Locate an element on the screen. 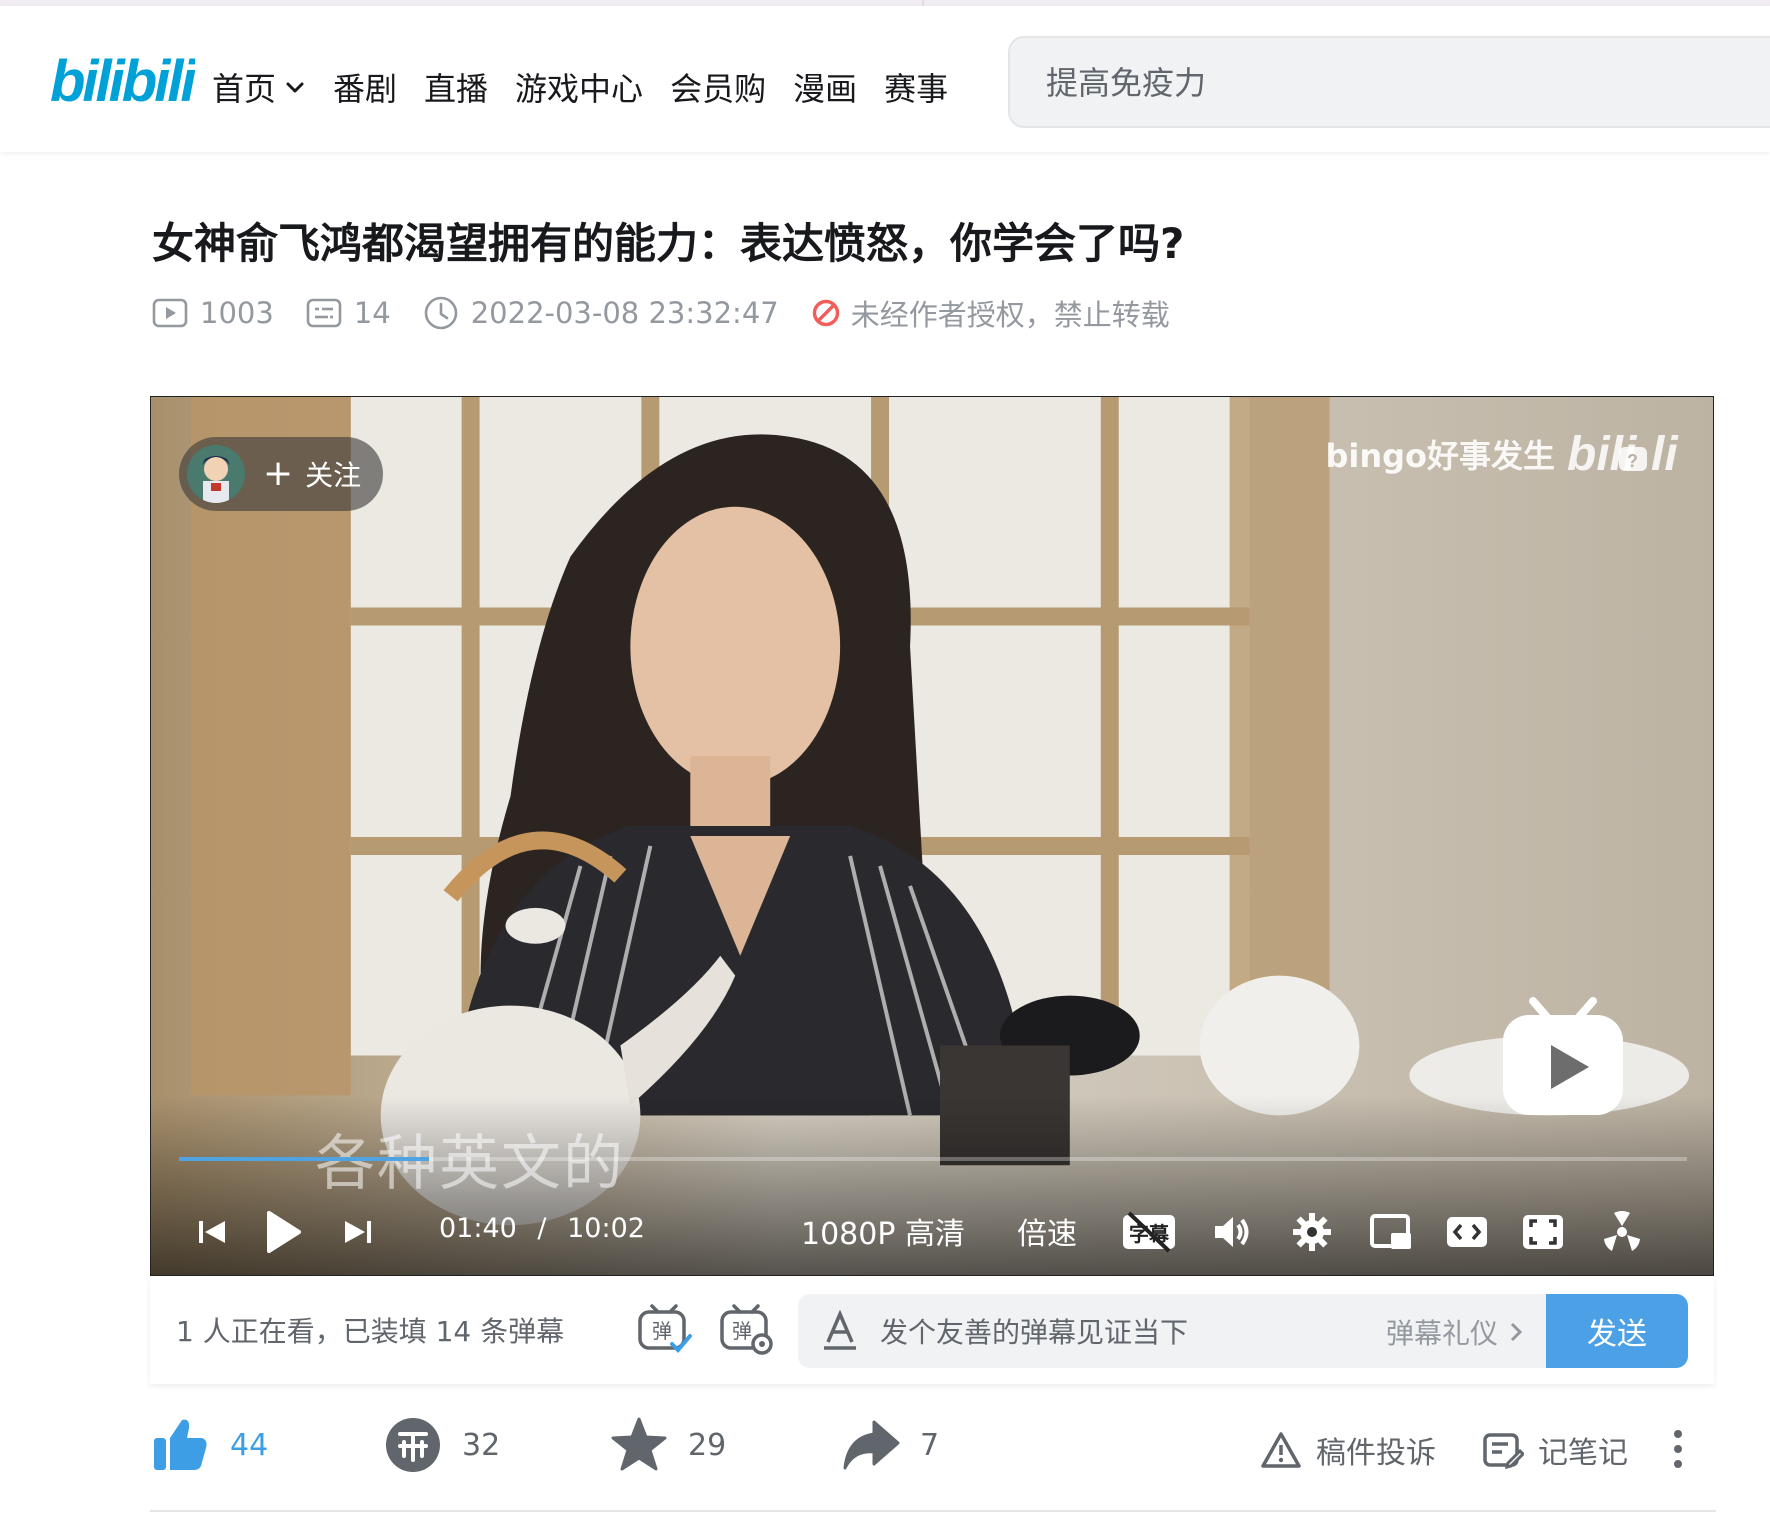 The height and width of the screenshot is (1522, 1770). player-controls: 01:40 / 10:02 1080P 高清 倍速 字幕 is located at coordinates (932, 1236).